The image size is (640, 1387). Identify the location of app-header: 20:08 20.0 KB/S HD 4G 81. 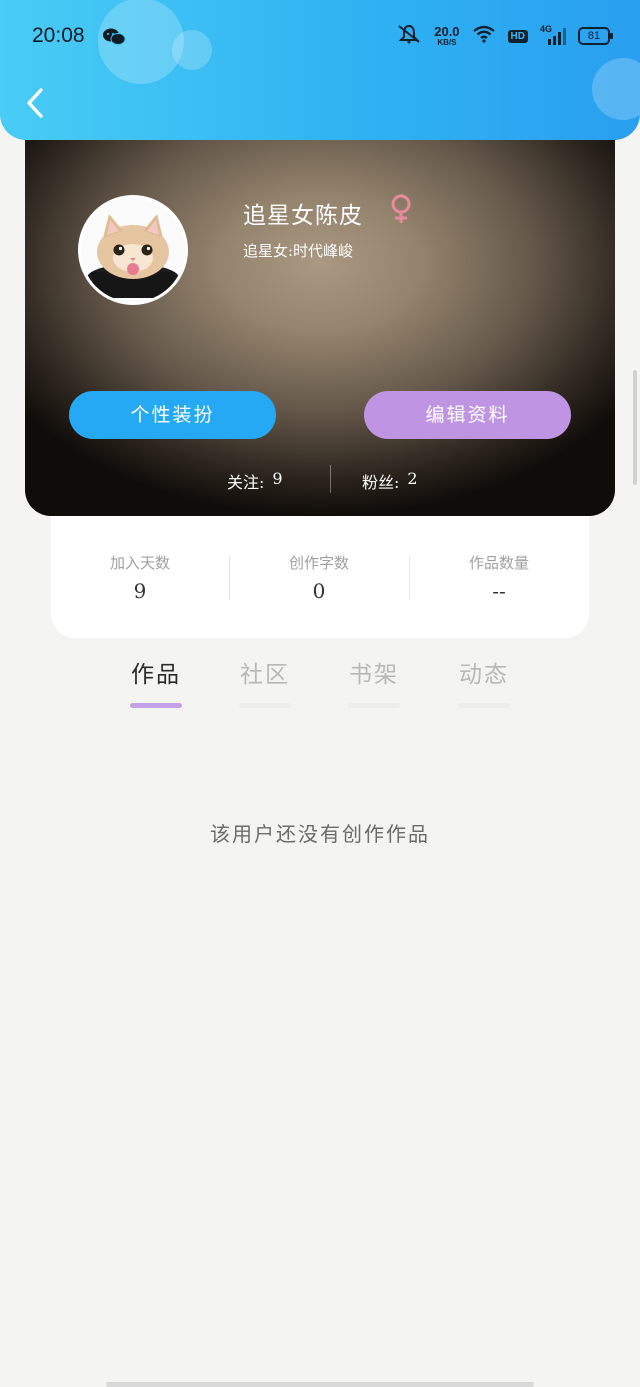
(320, 70).